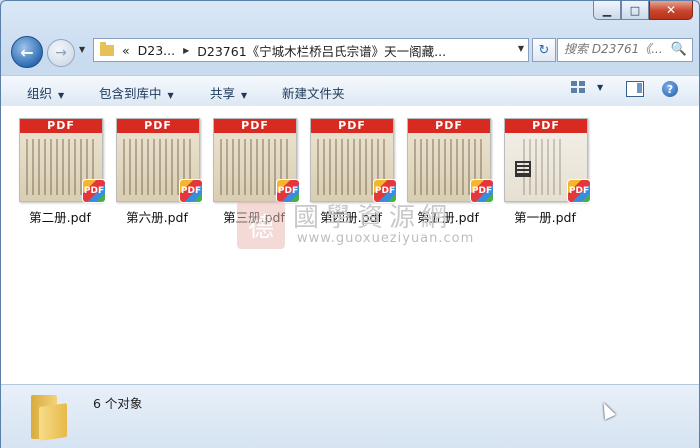 This screenshot has height=448, width=700. Describe the element at coordinates (578, 87) in the screenshot. I see `view-grid-icon` at that location.